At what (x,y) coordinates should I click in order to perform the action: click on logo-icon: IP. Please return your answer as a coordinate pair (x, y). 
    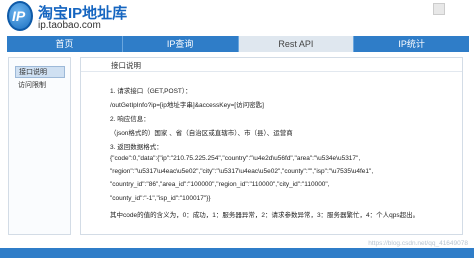
    Looking at the image, I should click on (20, 16).